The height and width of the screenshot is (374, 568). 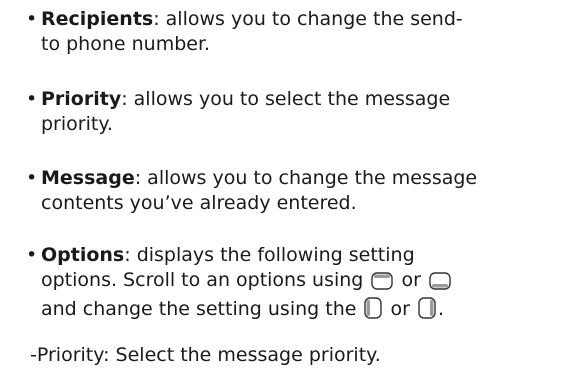 I want to click on term-recipients: Recipients, so click(x=97, y=19).